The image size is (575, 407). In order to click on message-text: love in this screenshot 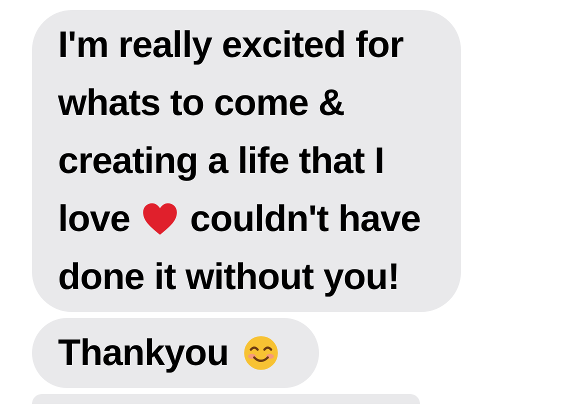, I will do `click(94, 219)`.